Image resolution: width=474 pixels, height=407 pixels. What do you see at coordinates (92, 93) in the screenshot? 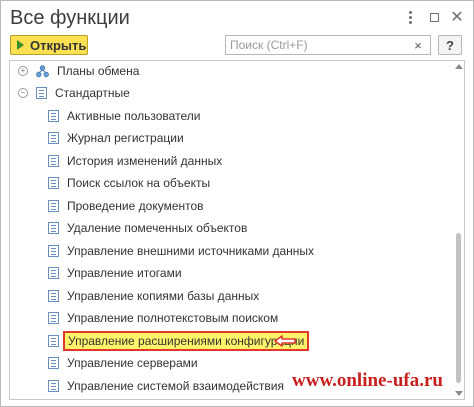
I see `tree-group-label: Стандартные` at bounding box center [92, 93].